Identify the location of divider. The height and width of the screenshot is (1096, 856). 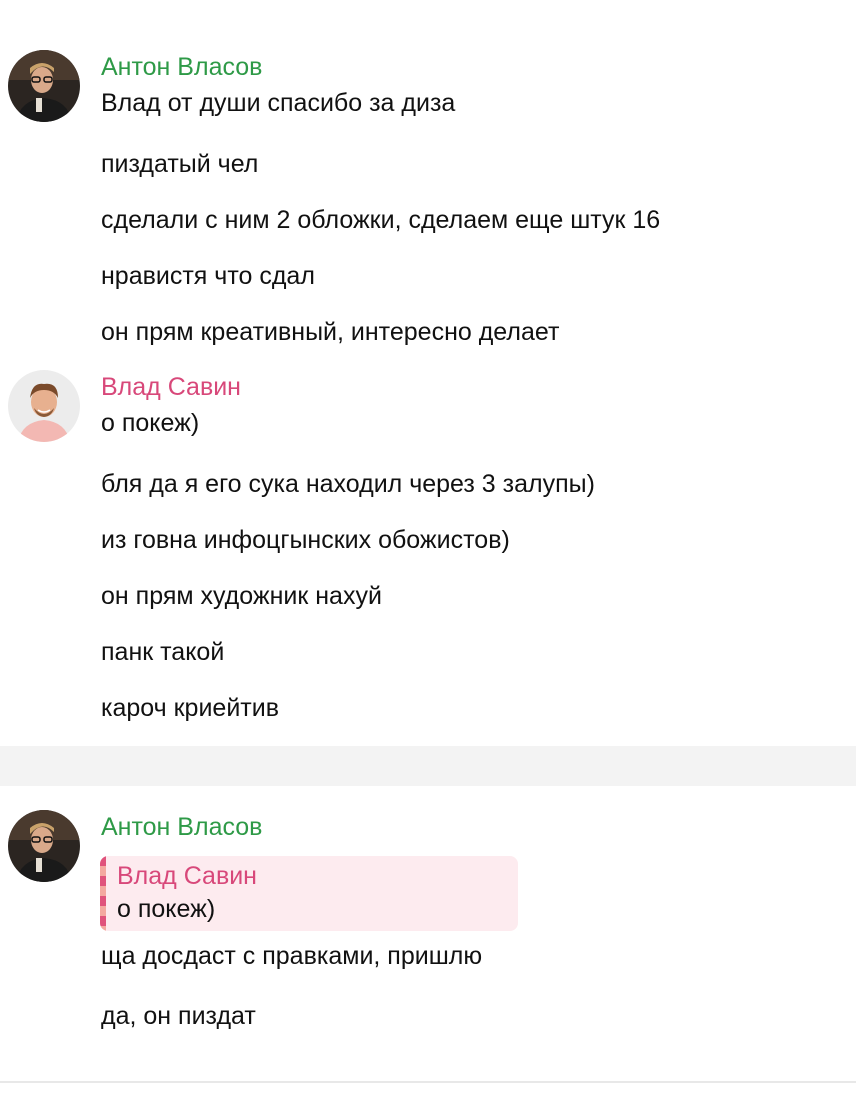
(428, 1082).